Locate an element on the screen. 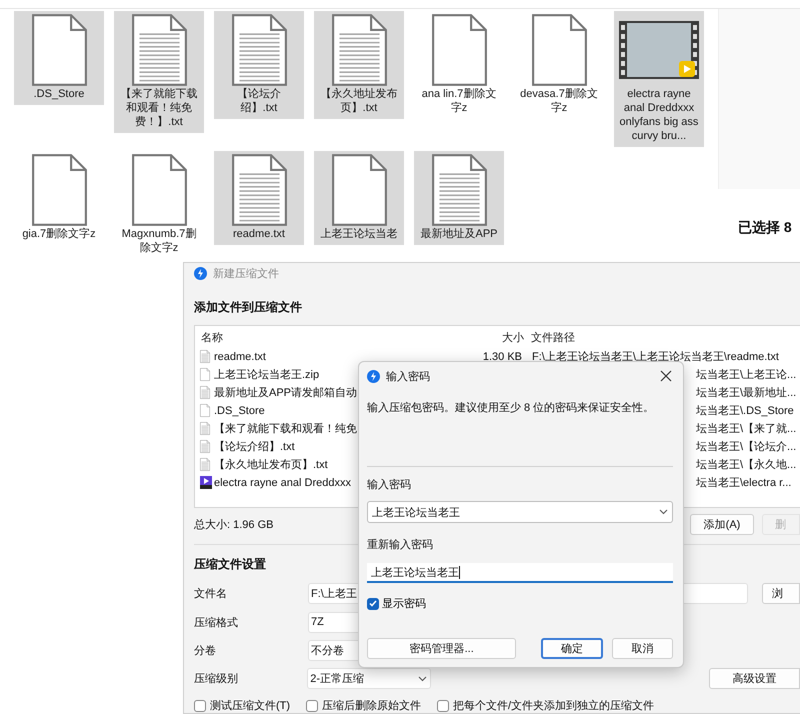 This screenshot has width=800, height=714. setting-label: 分卷 is located at coordinates (205, 651).